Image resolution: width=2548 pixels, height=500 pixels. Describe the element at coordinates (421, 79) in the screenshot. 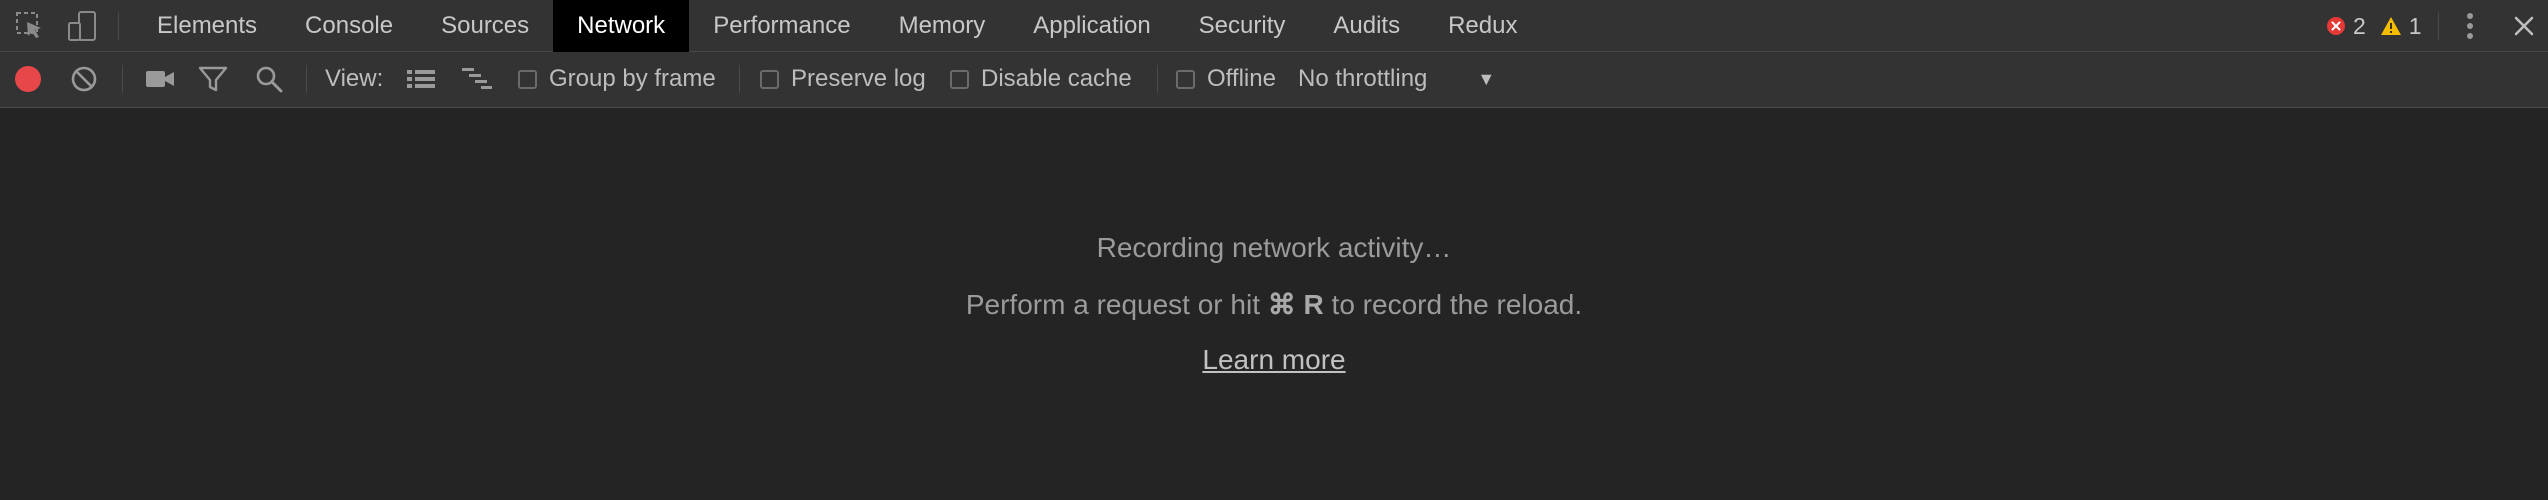

I see `large-request-rows-icon` at that location.